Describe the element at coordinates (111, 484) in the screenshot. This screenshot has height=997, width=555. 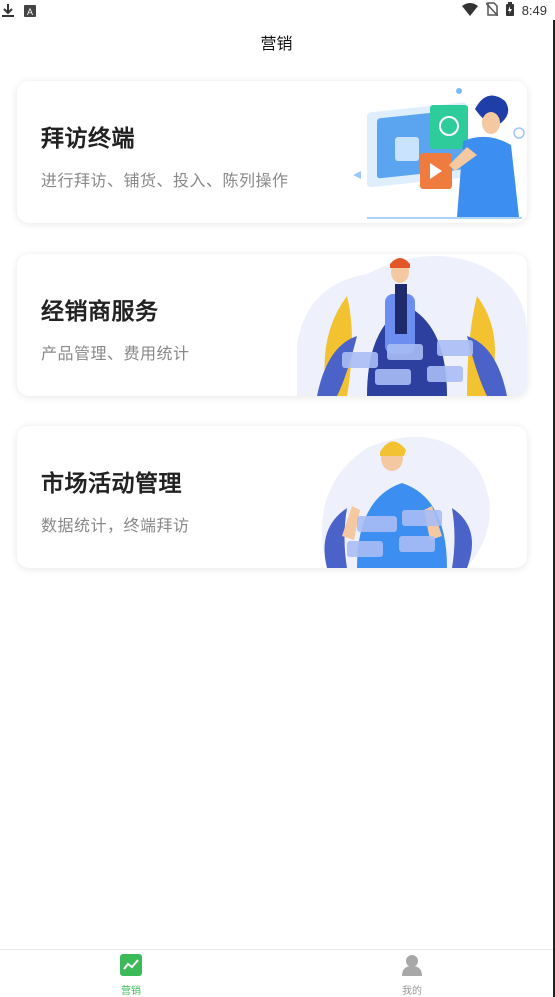
I see `card-title: 市场活动管理` at that location.